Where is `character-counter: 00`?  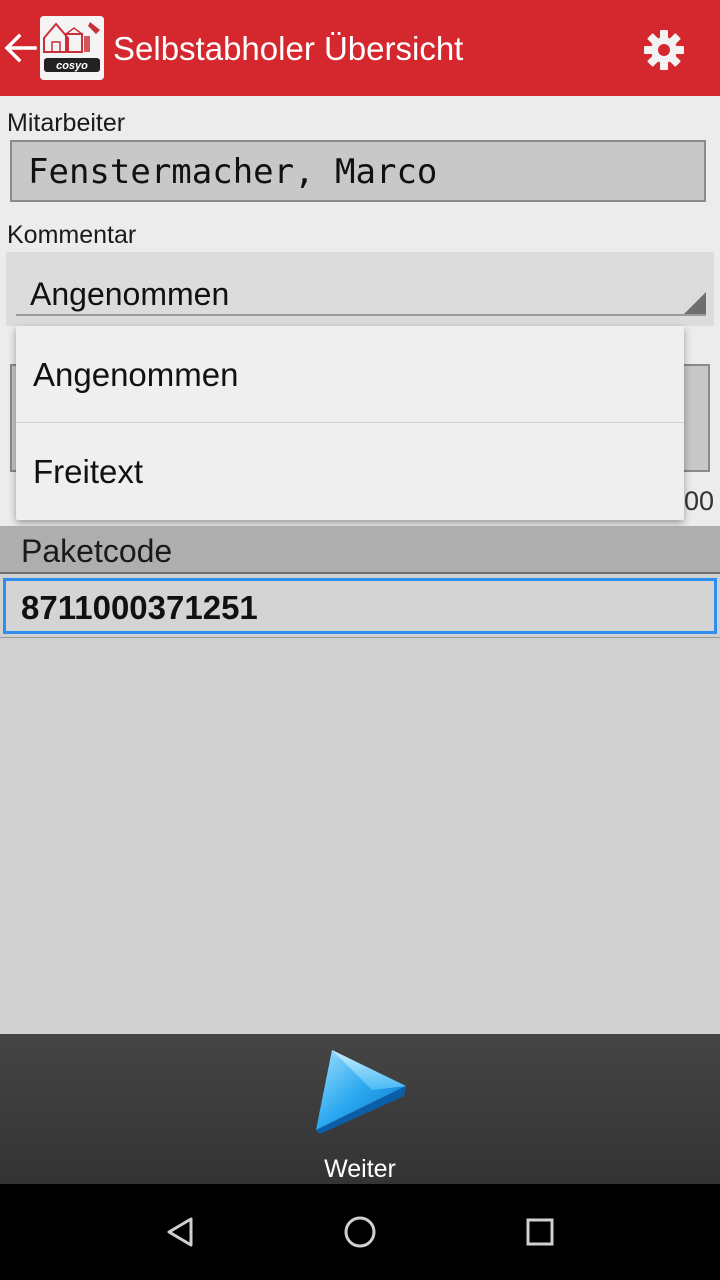
character-counter: 00 is located at coordinates (698, 501).